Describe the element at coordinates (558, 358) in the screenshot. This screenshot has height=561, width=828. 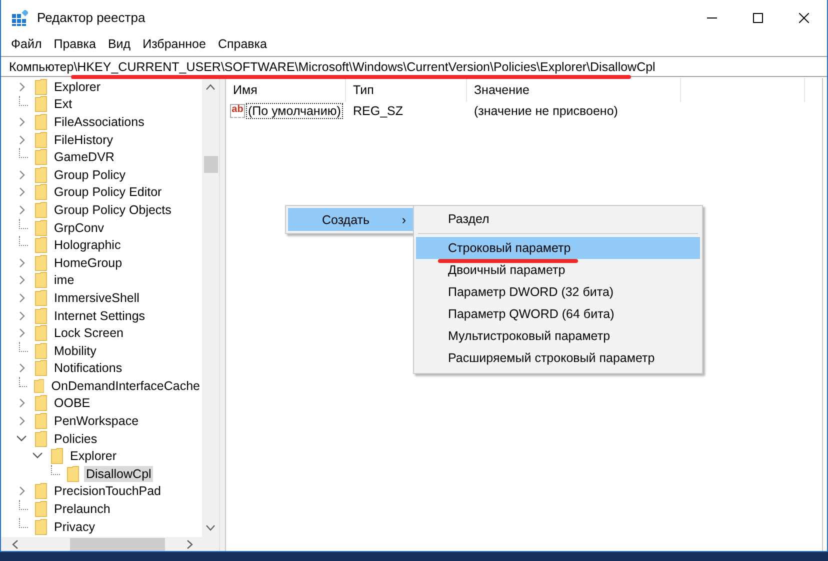
I see `menu-item: Расширяемый строковый параметр` at that location.